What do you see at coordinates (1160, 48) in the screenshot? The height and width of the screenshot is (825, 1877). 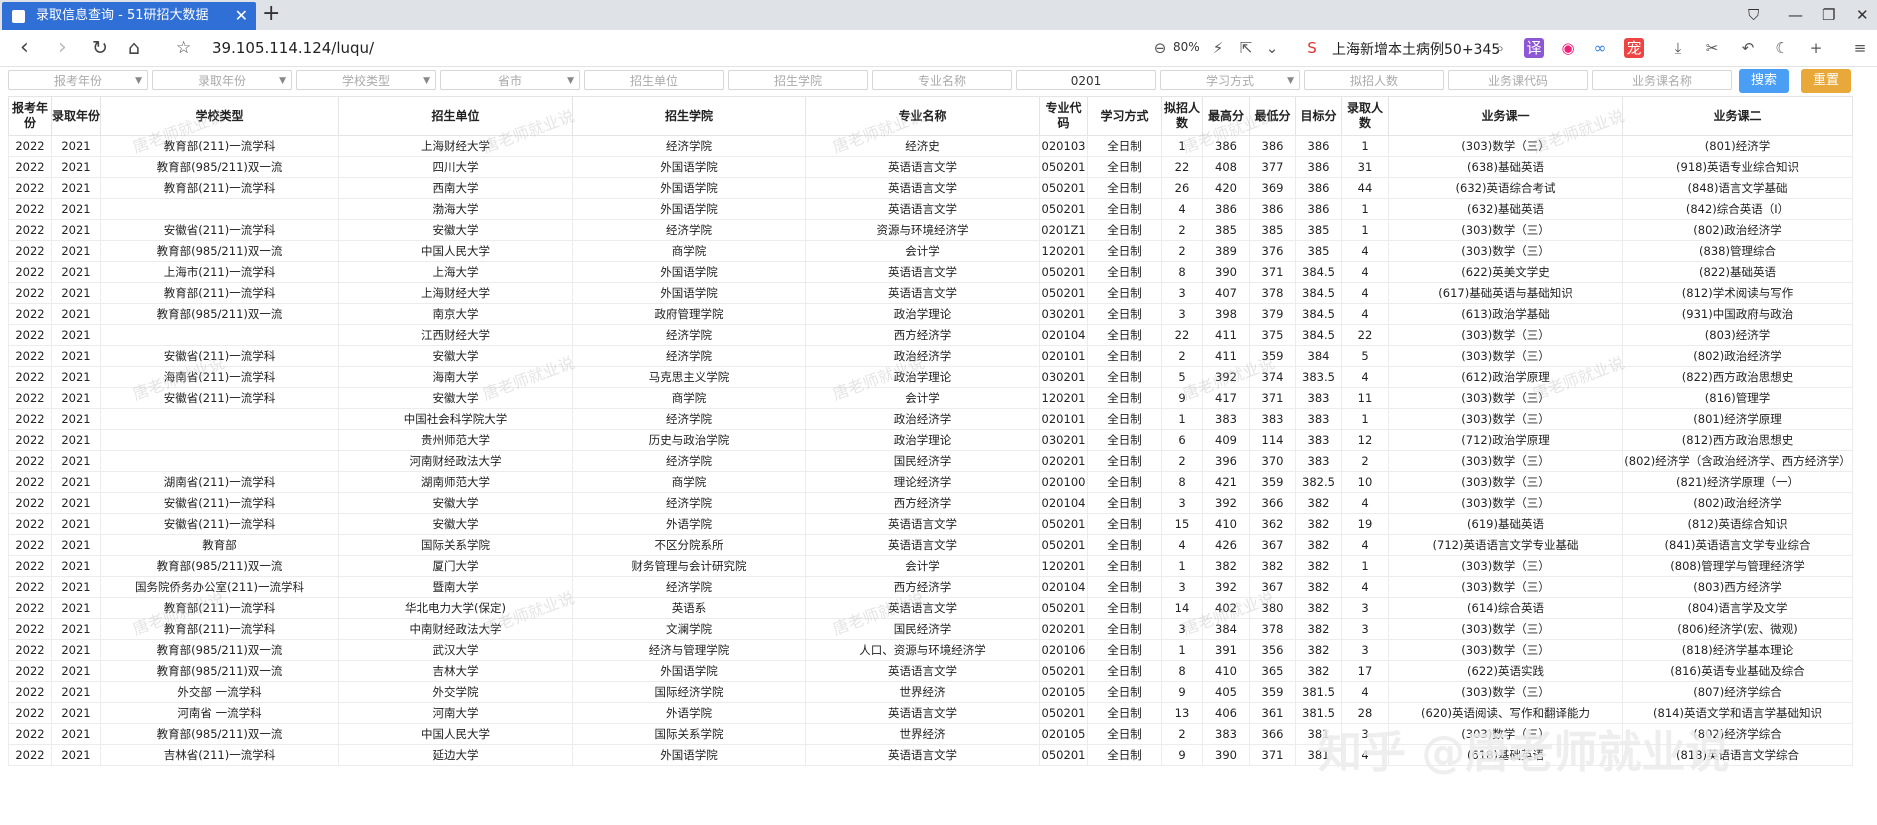 I see `zoom-icon: ⊖` at bounding box center [1160, 48].